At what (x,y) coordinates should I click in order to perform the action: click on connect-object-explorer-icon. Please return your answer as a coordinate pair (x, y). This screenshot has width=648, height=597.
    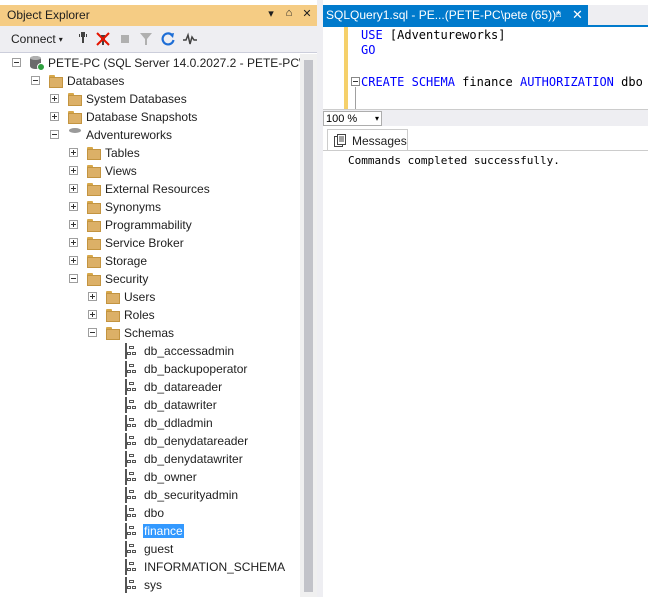
    Looking at the image, I should click on (83, 39).